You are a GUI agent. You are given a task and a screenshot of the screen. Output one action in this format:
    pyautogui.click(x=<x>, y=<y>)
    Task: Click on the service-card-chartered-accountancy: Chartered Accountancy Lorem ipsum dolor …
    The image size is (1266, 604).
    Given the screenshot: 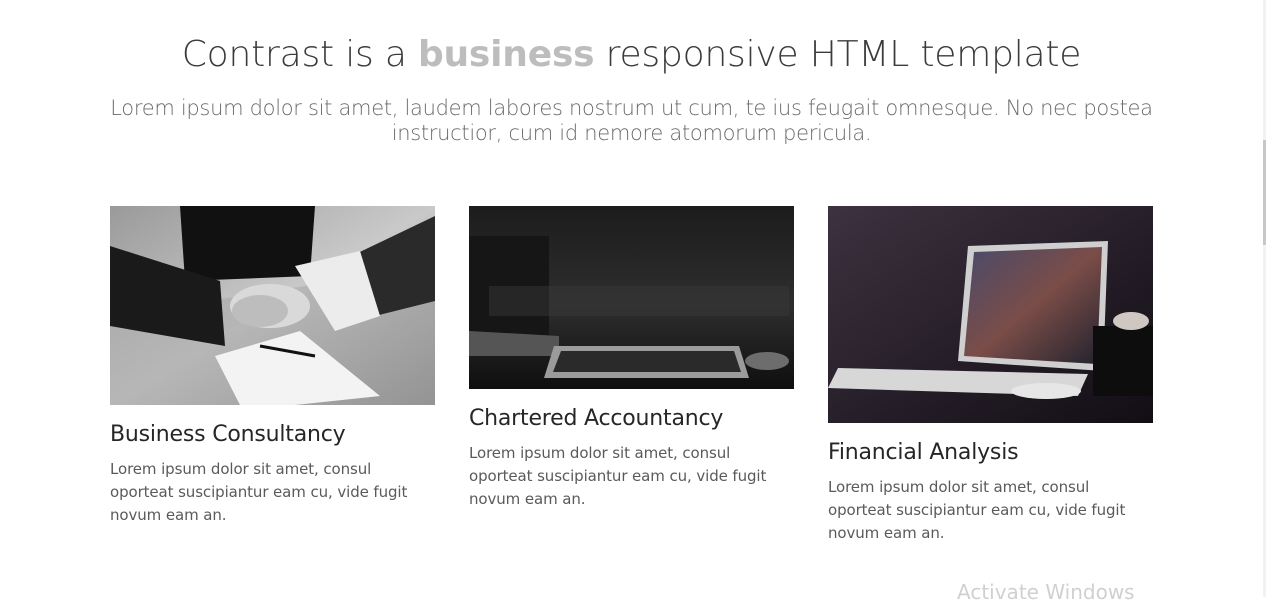 What is the action you would take?
    pyautogui.click(x=631, y=358)
    